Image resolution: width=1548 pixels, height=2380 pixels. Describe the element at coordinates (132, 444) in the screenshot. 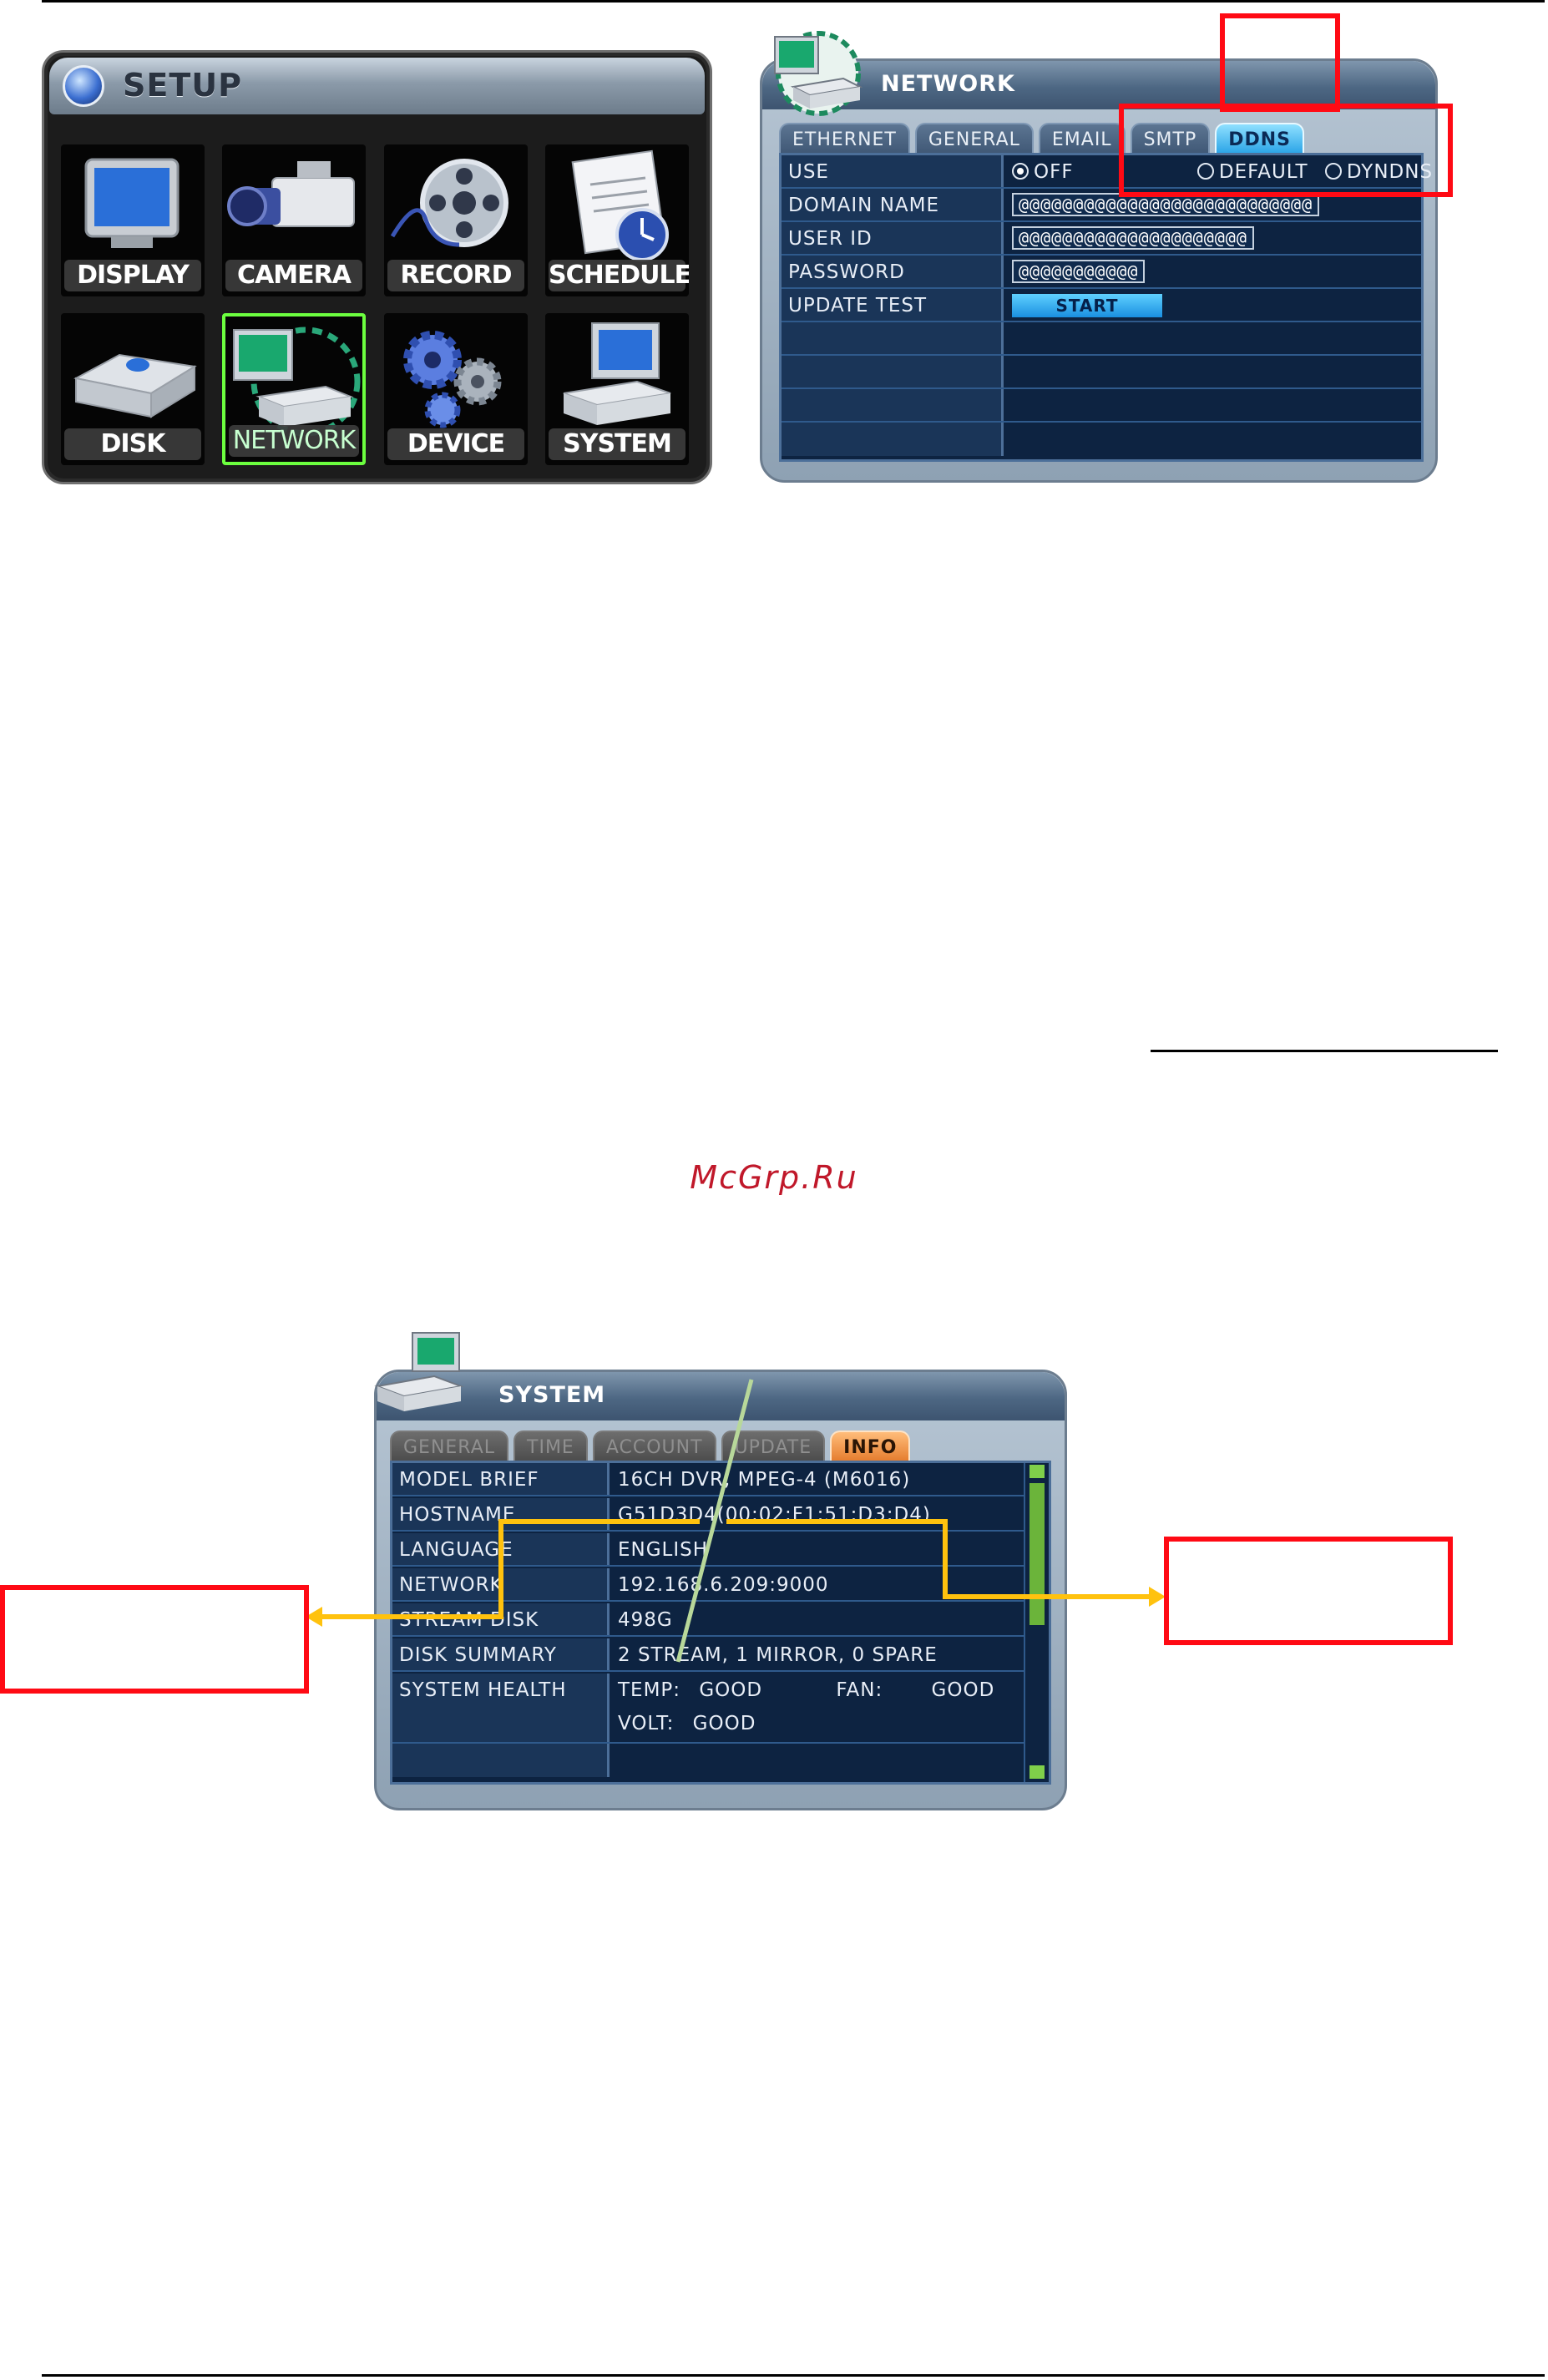

I see `disk-tile-label: DISK` at that location.